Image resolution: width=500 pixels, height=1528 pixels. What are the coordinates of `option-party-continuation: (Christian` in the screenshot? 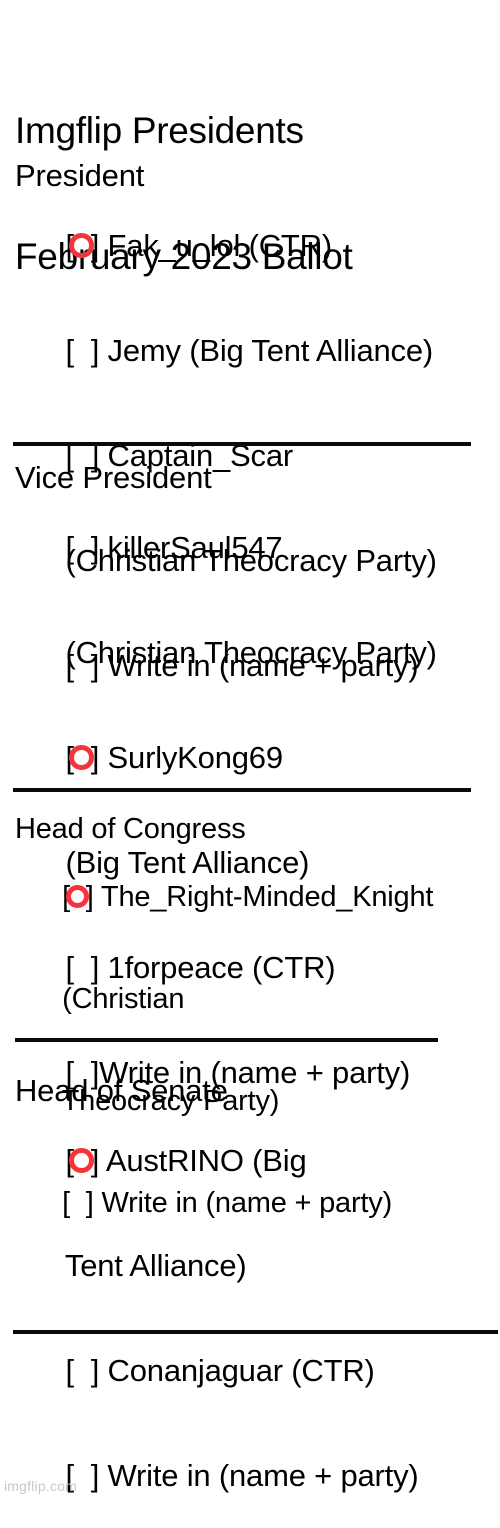 It's located at (257, 999).